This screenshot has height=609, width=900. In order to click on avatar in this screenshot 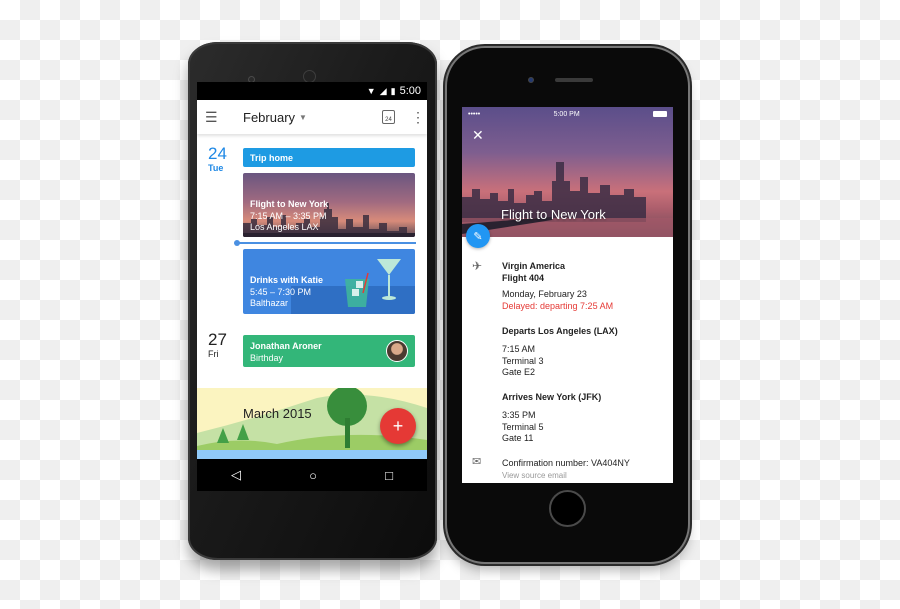, I will do `click(397, 351)`.